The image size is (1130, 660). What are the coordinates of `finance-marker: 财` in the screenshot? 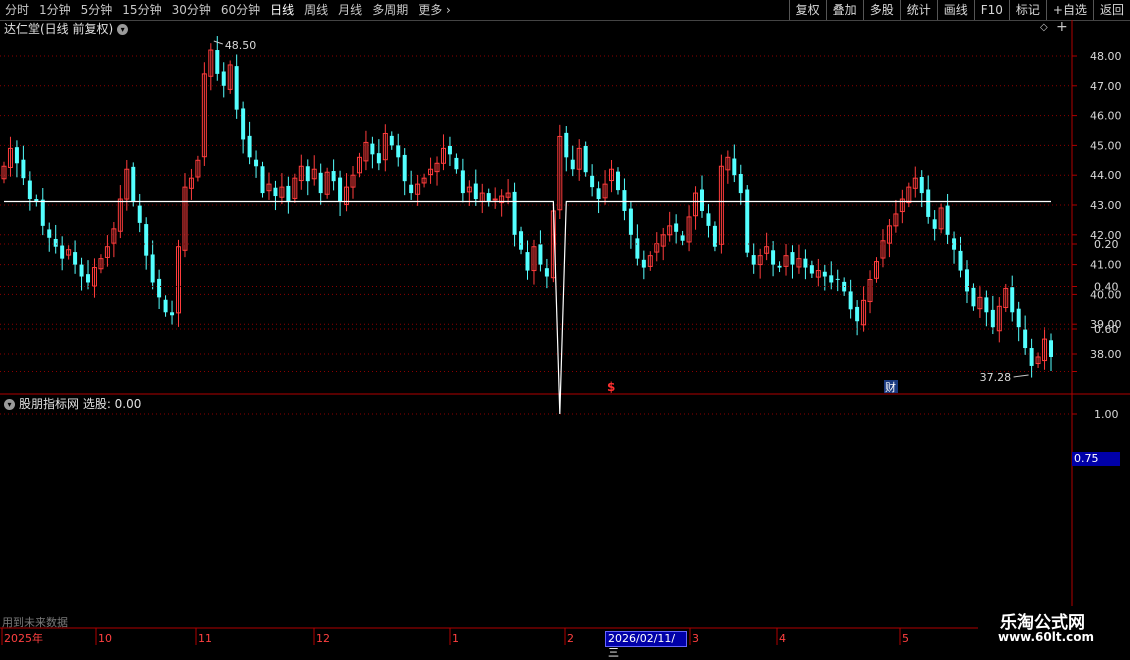 It's located at (890, 387).